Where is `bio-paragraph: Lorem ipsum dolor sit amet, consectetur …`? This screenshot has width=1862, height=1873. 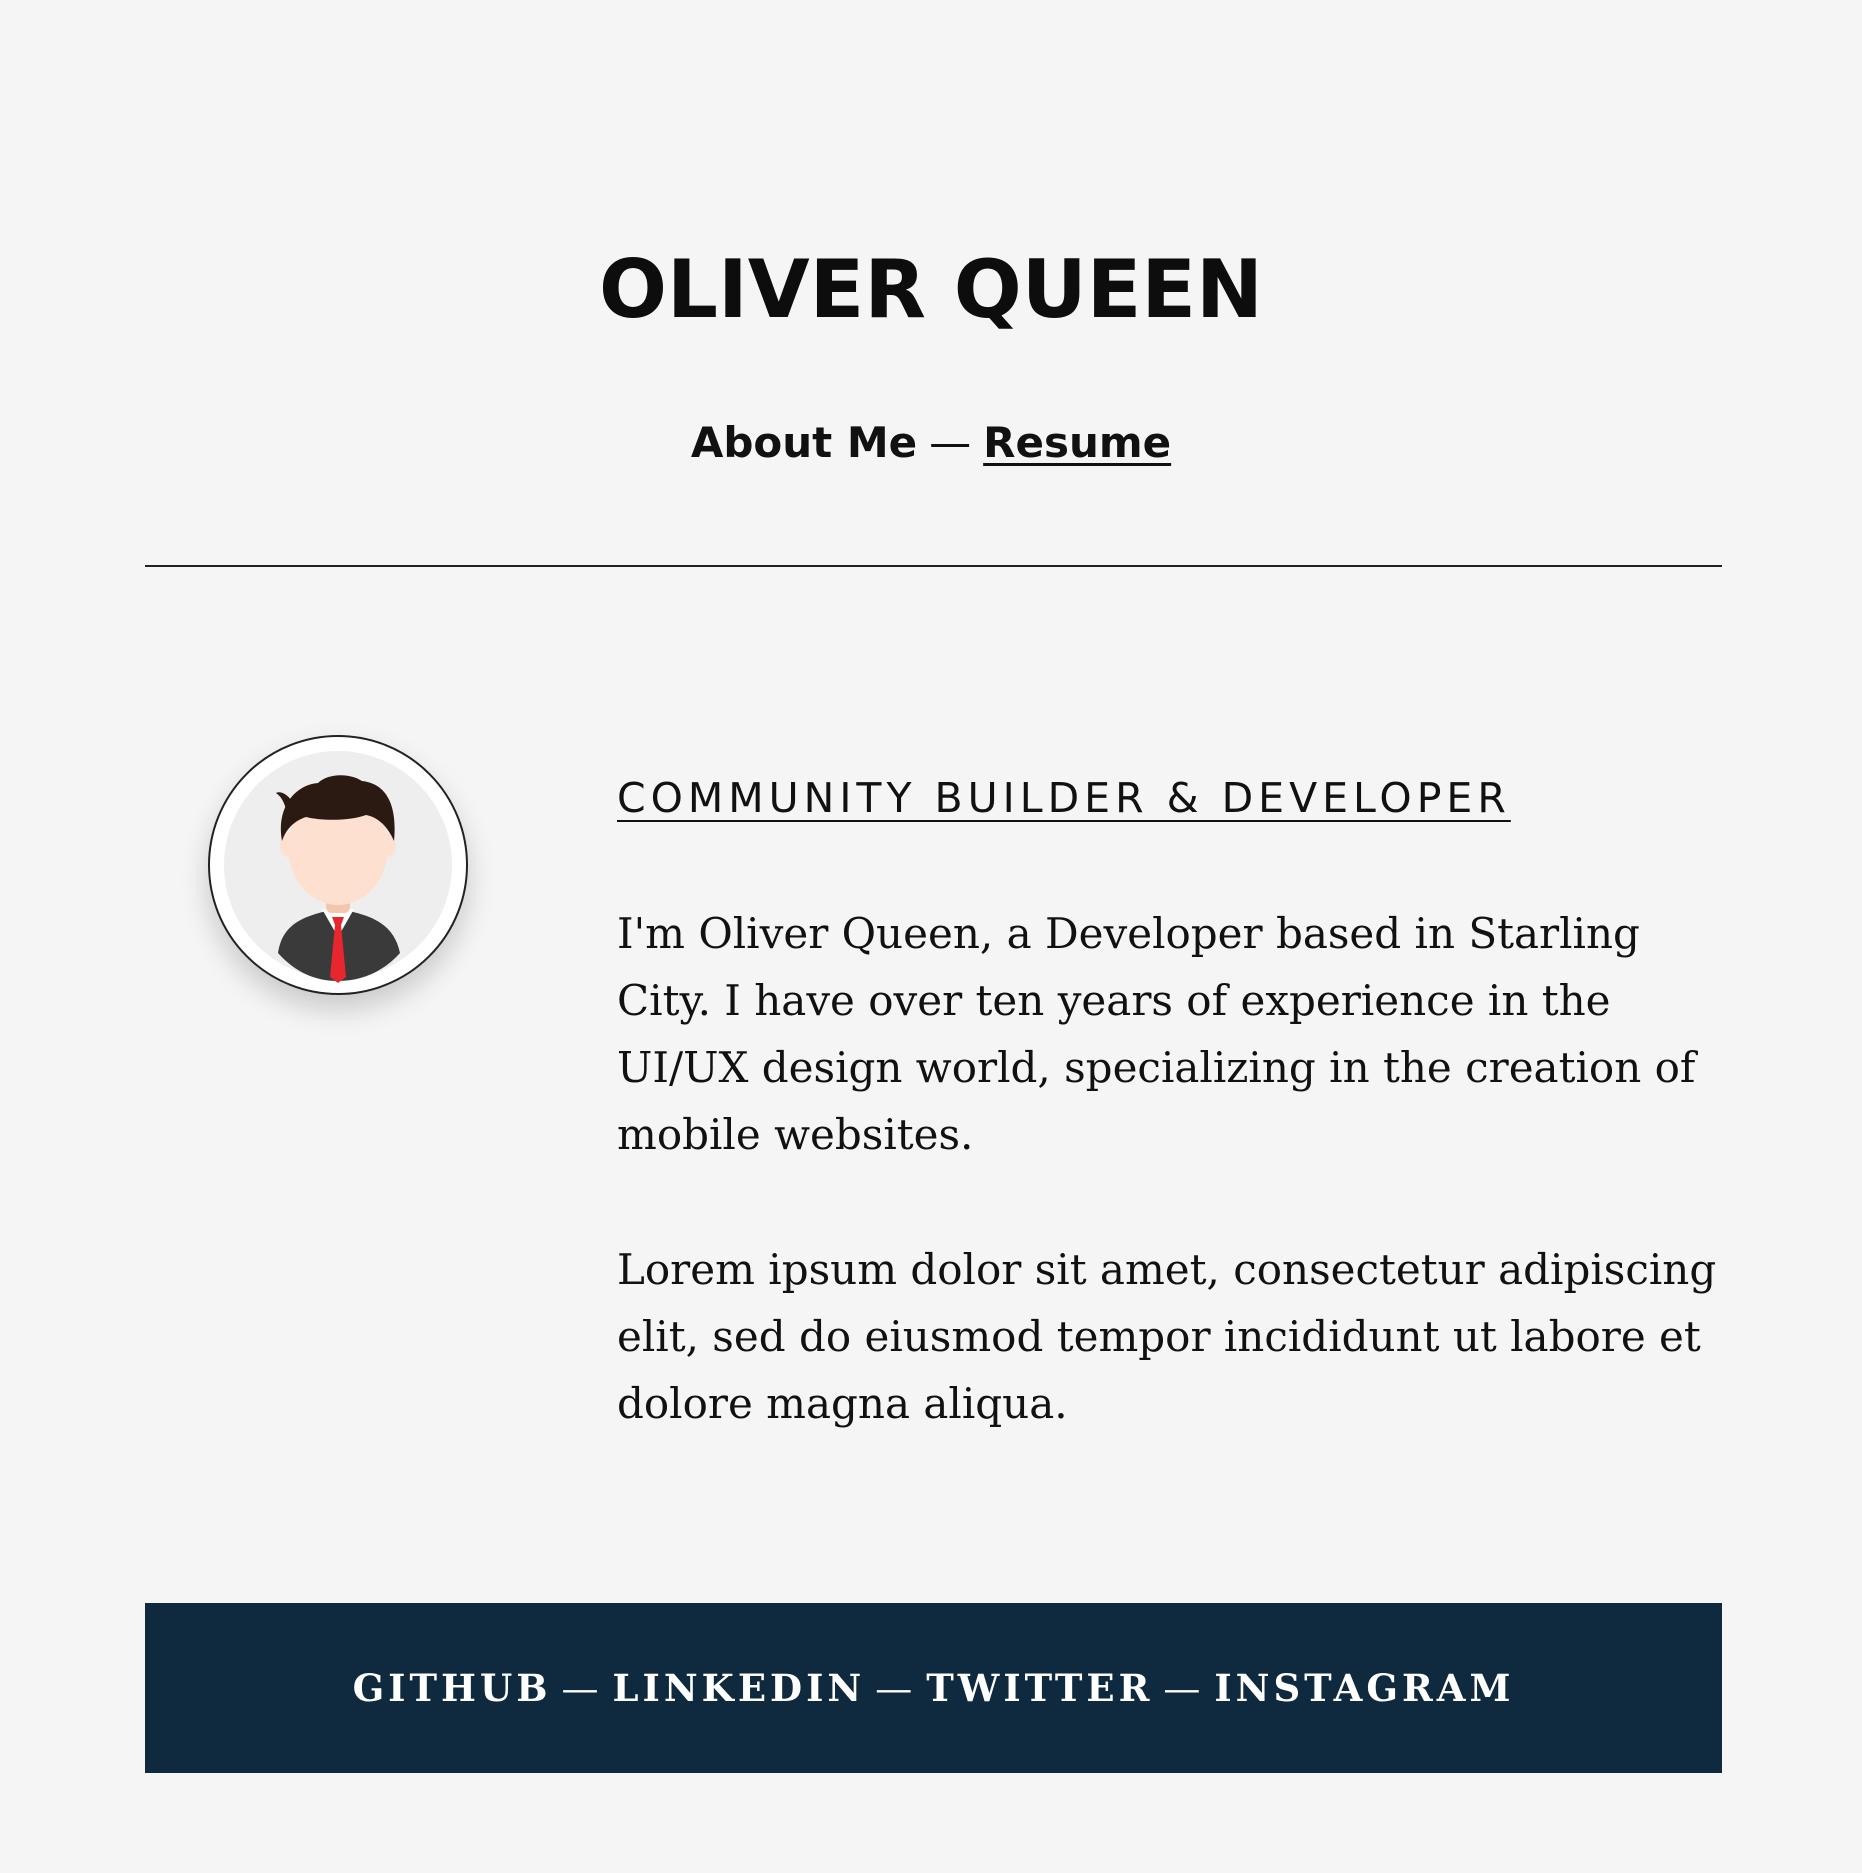 bio-paragraph: Lorem ipsum dolor sit amet, consectetur … is located at coordinates (1167, 1336).